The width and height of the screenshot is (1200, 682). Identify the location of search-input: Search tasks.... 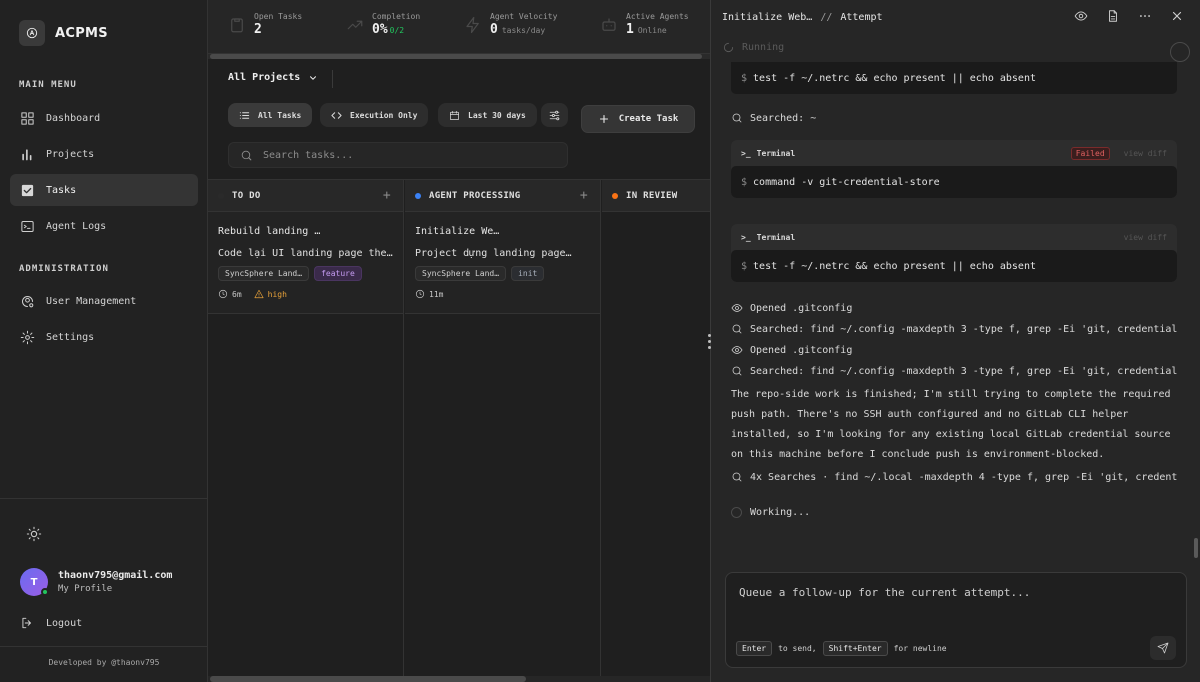
(398, 155).